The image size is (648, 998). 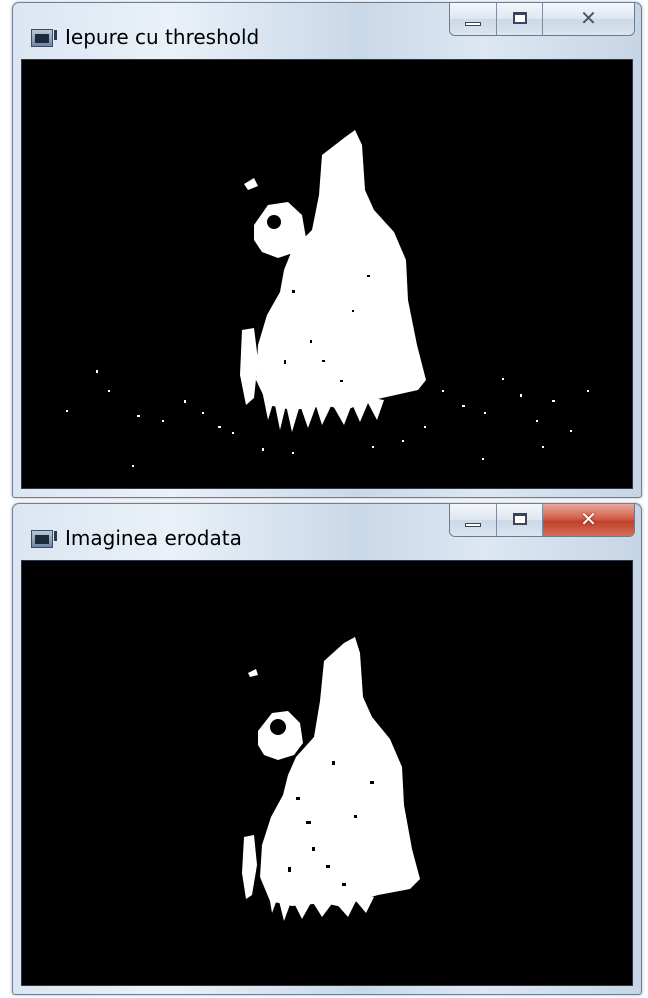 I want to click on title-bar: Iepure cu threshold ✕, so click(x=327, y=31).